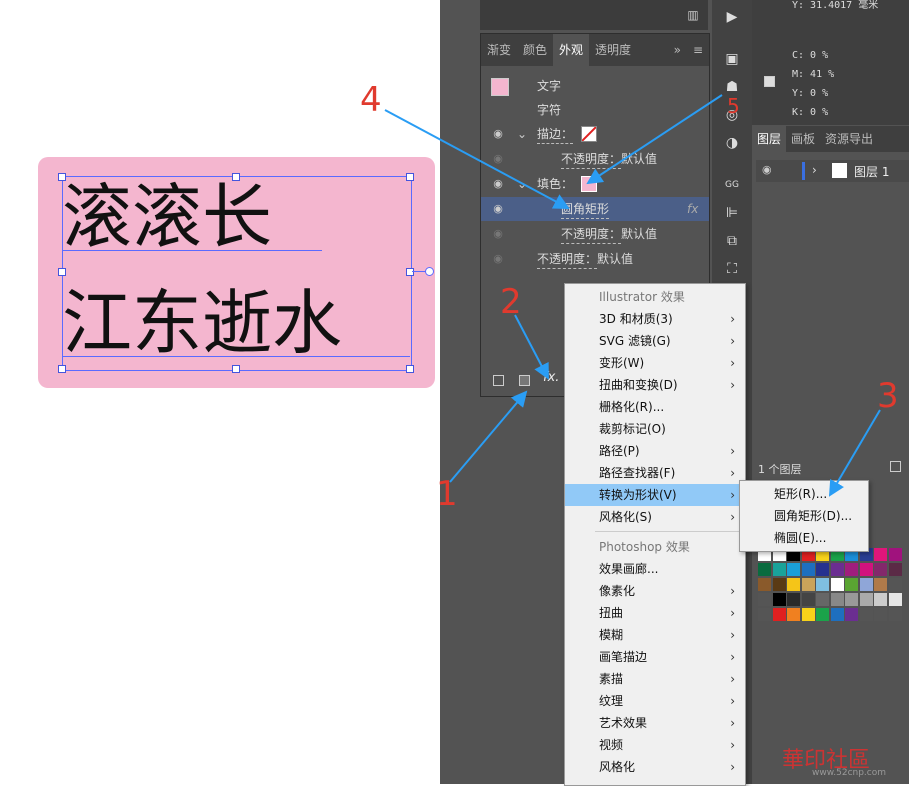  What do you see at coordinates (371, 100) in the screenshot?
I see `annotation-4: 4` at bounding box center [371, 100].